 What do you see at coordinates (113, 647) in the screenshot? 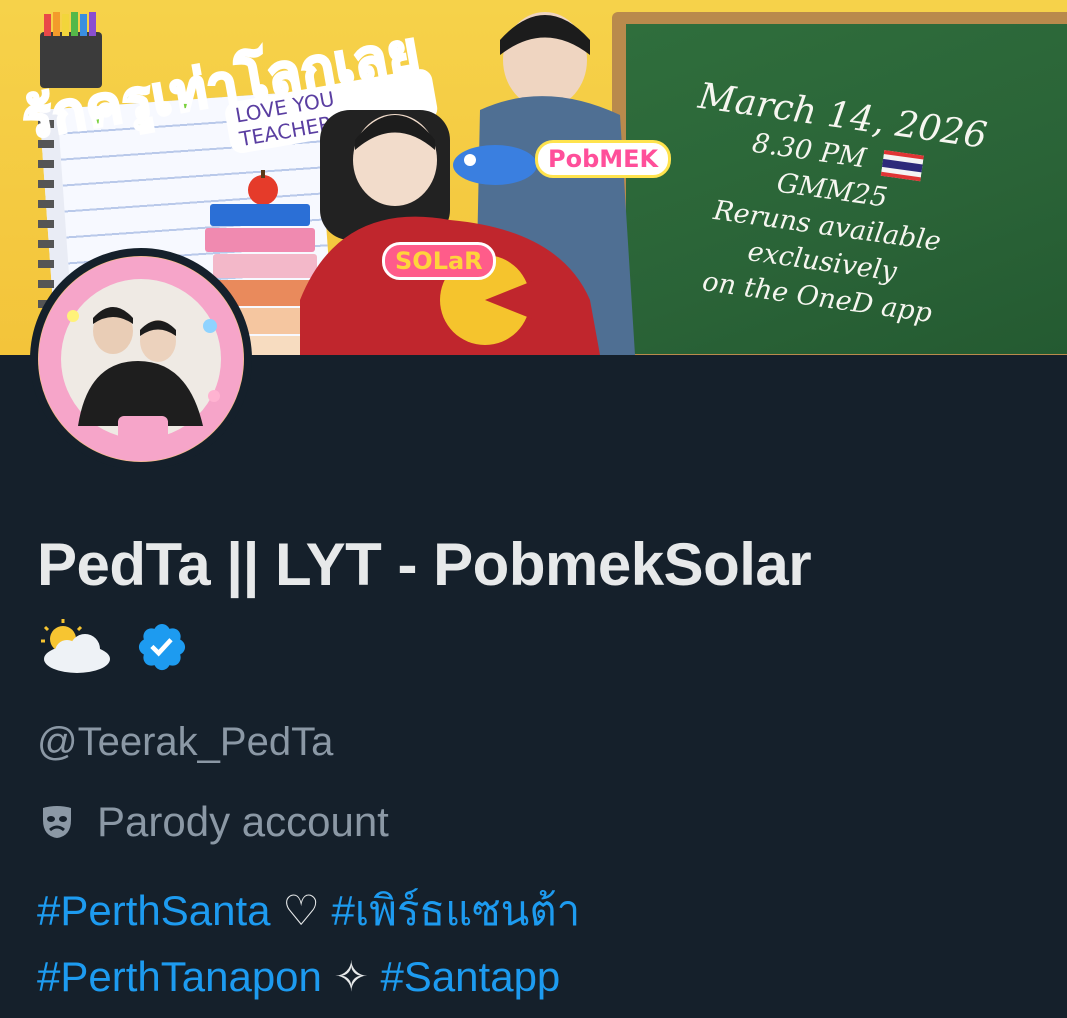
I see `name-badges` at bounding box center [113, 647].